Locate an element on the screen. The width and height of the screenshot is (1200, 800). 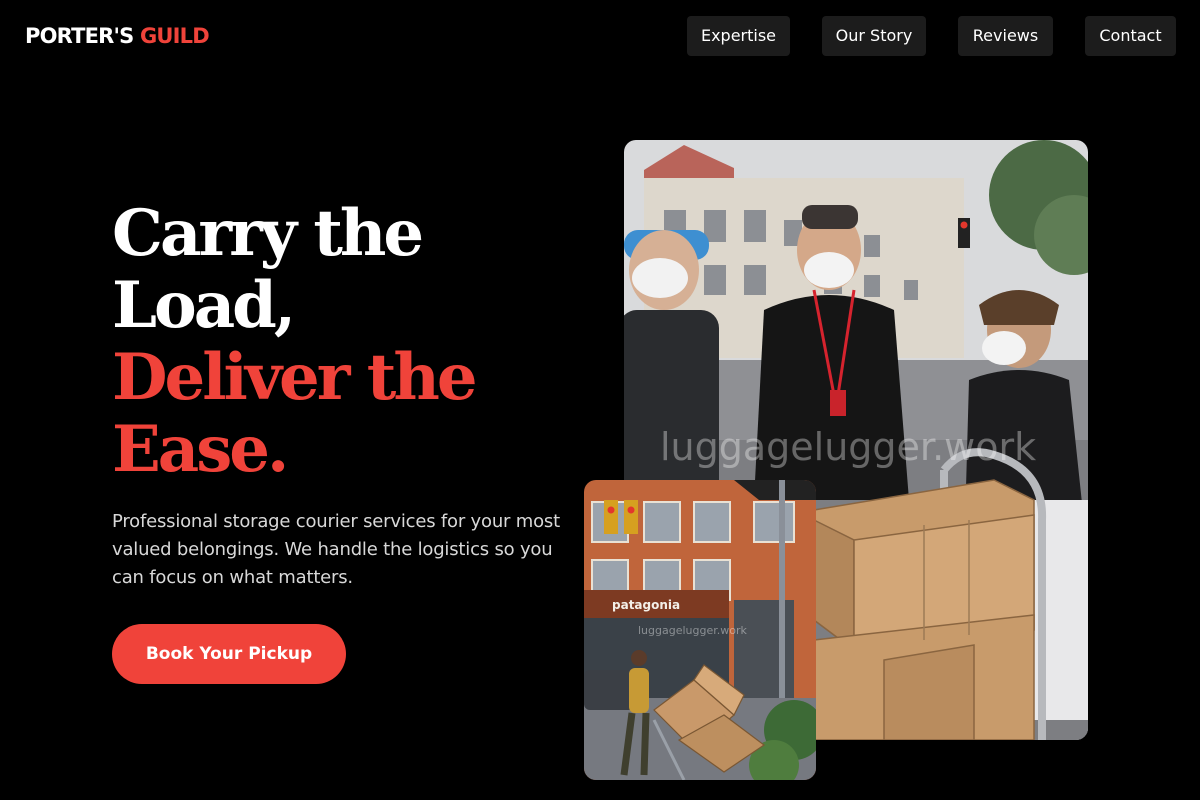
headline-line-3: Deliver the is located at coordinates (295, 377).